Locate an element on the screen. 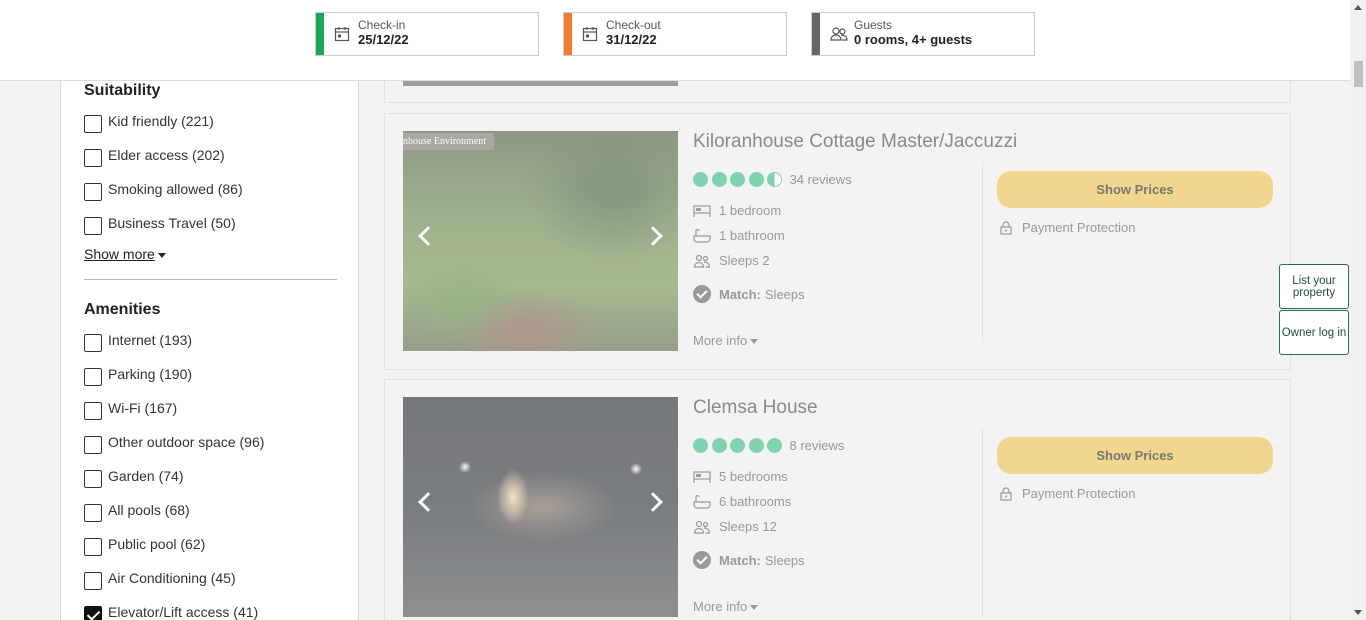 This screenshot has height=620, width=1366. review-count: 34 reviews is located at coordinates (821, 179).